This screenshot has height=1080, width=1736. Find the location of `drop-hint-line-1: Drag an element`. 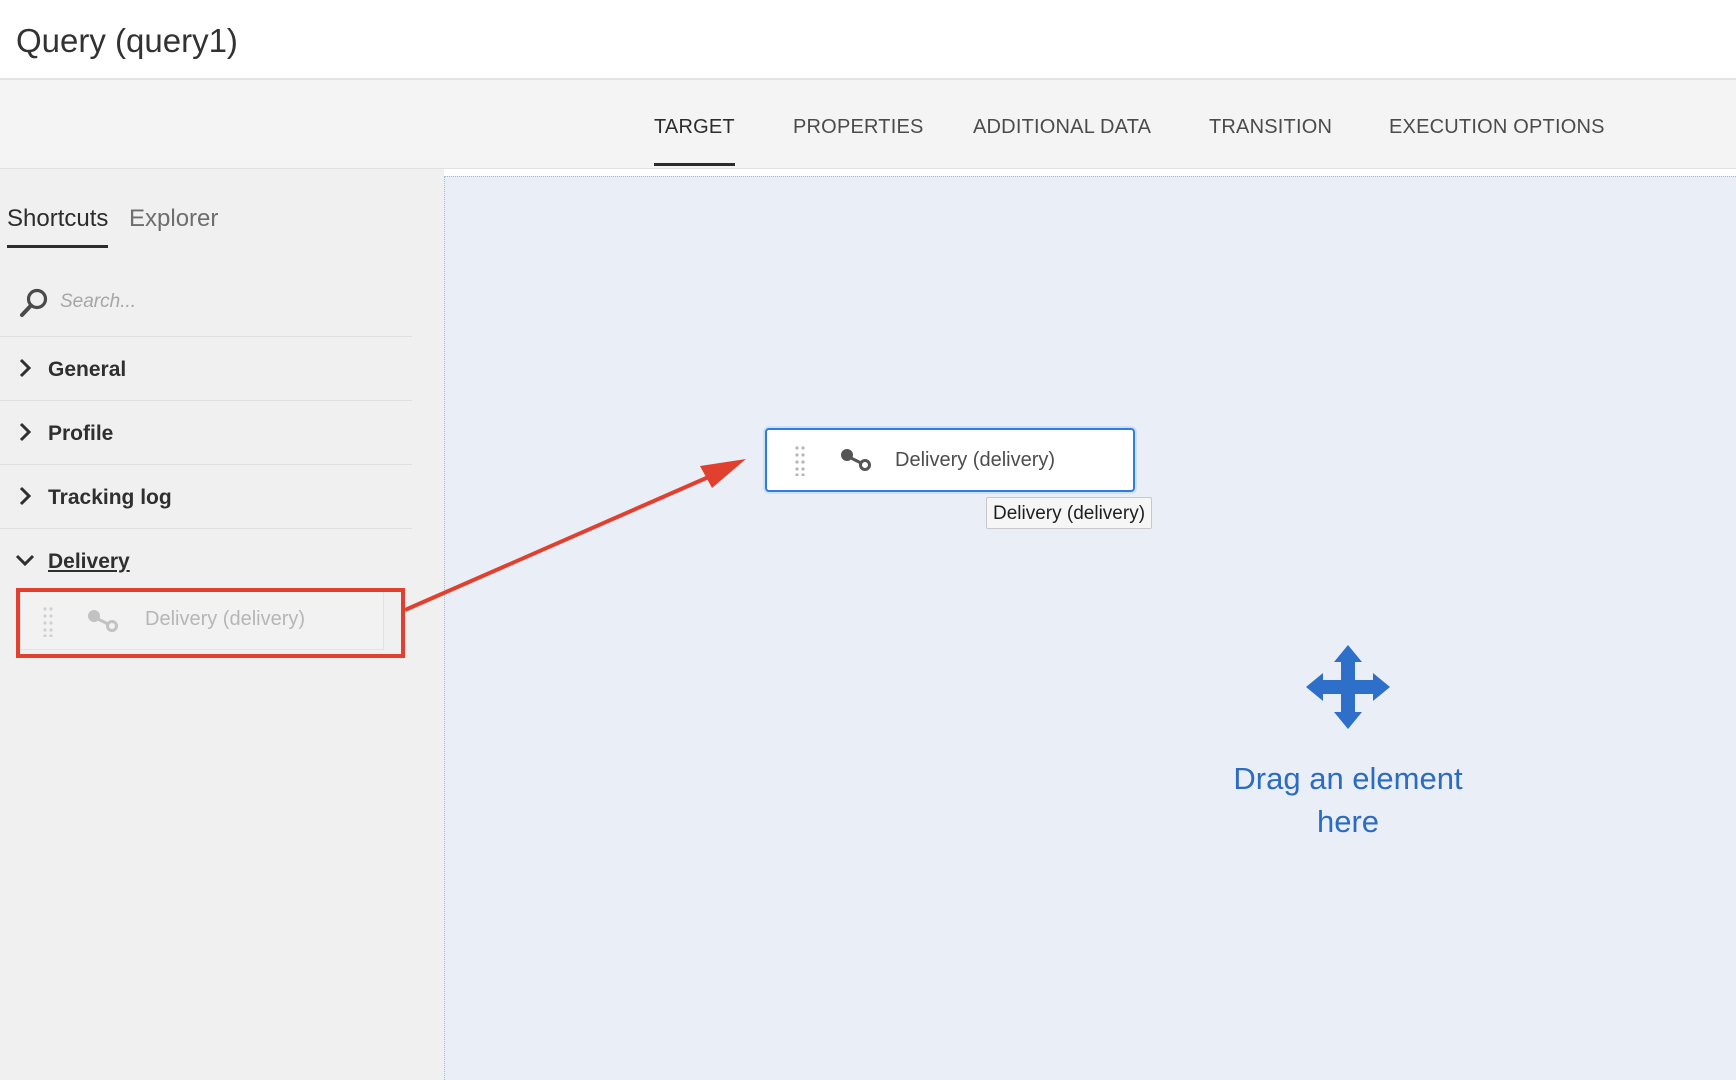

drop-hint-line-1: Drag an element is located at coordinates (1348, 778).